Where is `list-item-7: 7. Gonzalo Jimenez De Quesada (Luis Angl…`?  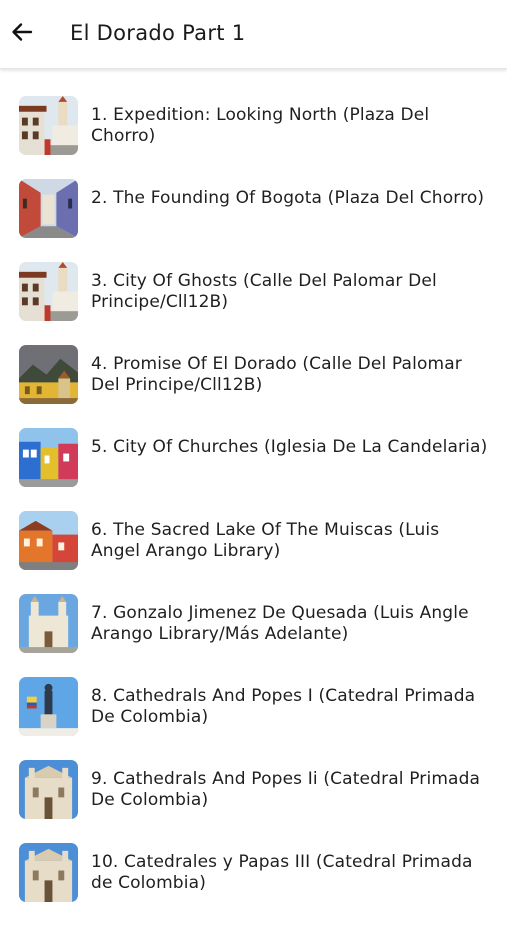
list-item-7: 7. Gonzalo Jimenez De Quesada (Luis Angl… is located at coordinates (253, 635).